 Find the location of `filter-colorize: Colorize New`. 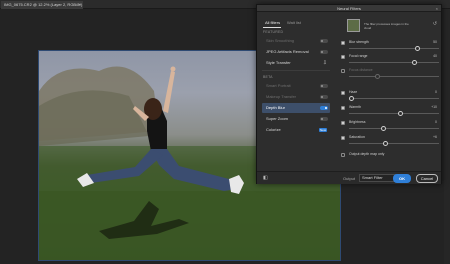

filter-colorize: Colorize New is located at coordinates (296, 130).